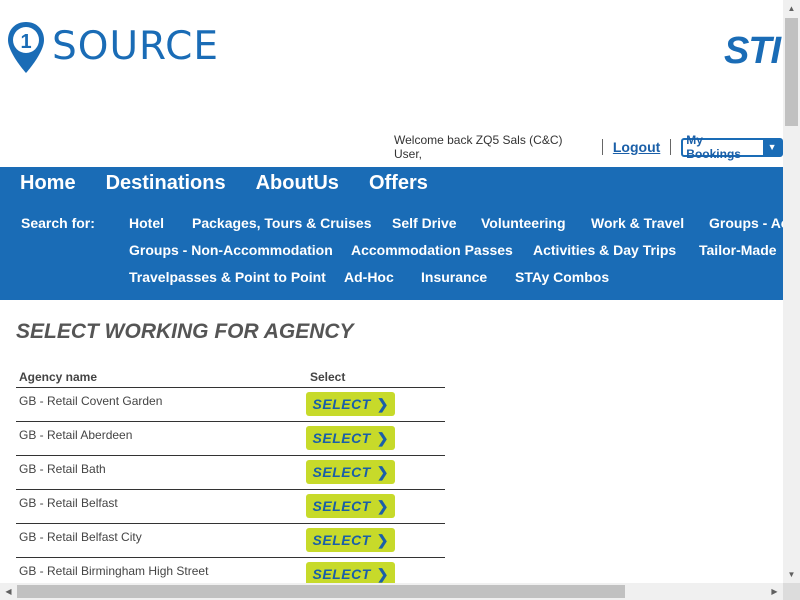  What do you see at coordinates (230, 377) in the screenshot?
I see `table-header: Agency name Select` at bounding box center [230, 377].